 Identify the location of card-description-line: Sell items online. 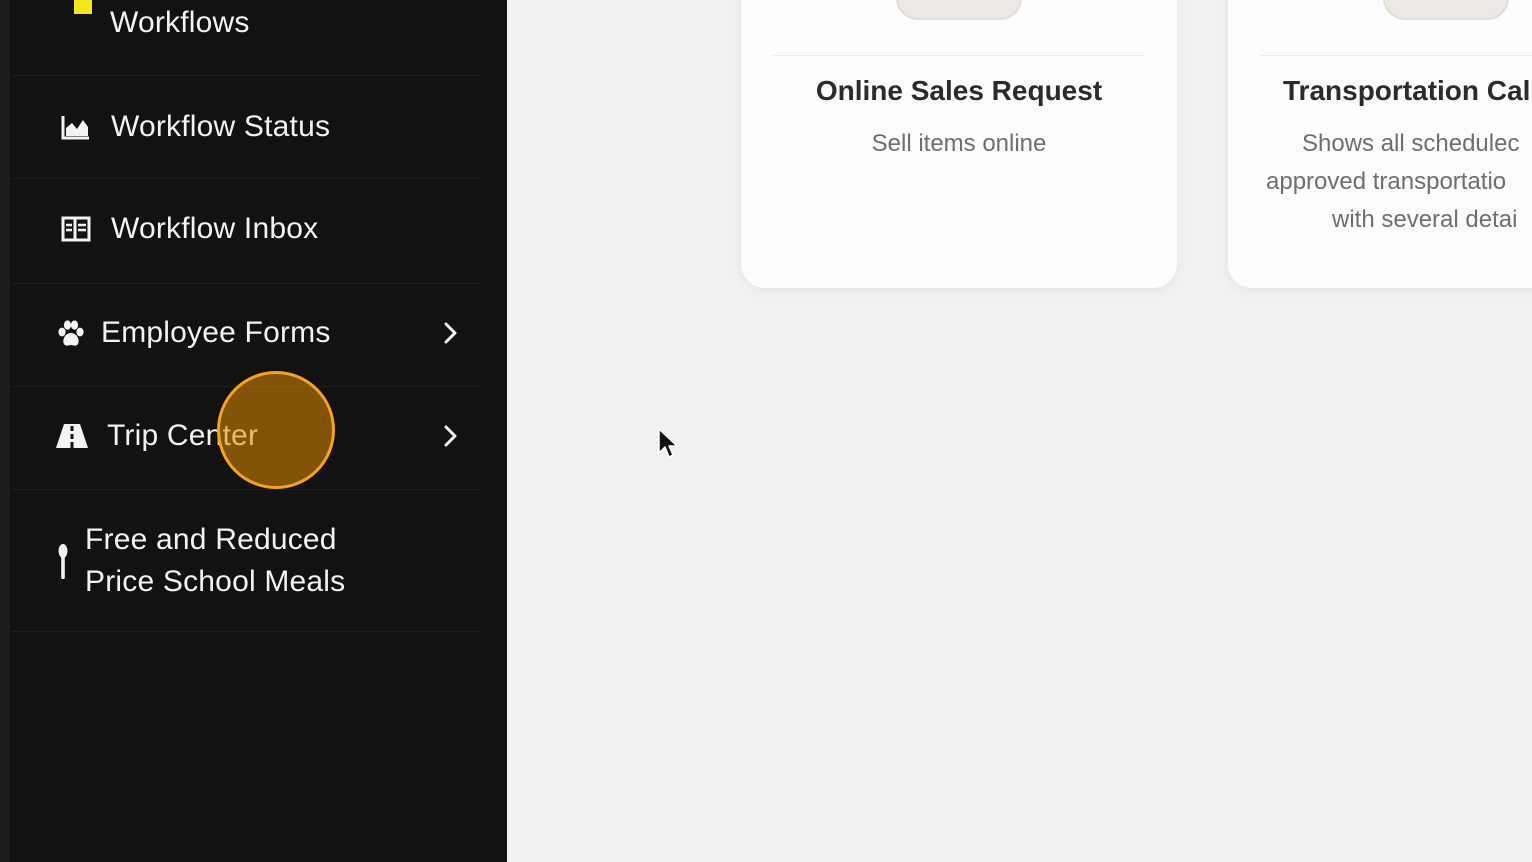
(959, 143).